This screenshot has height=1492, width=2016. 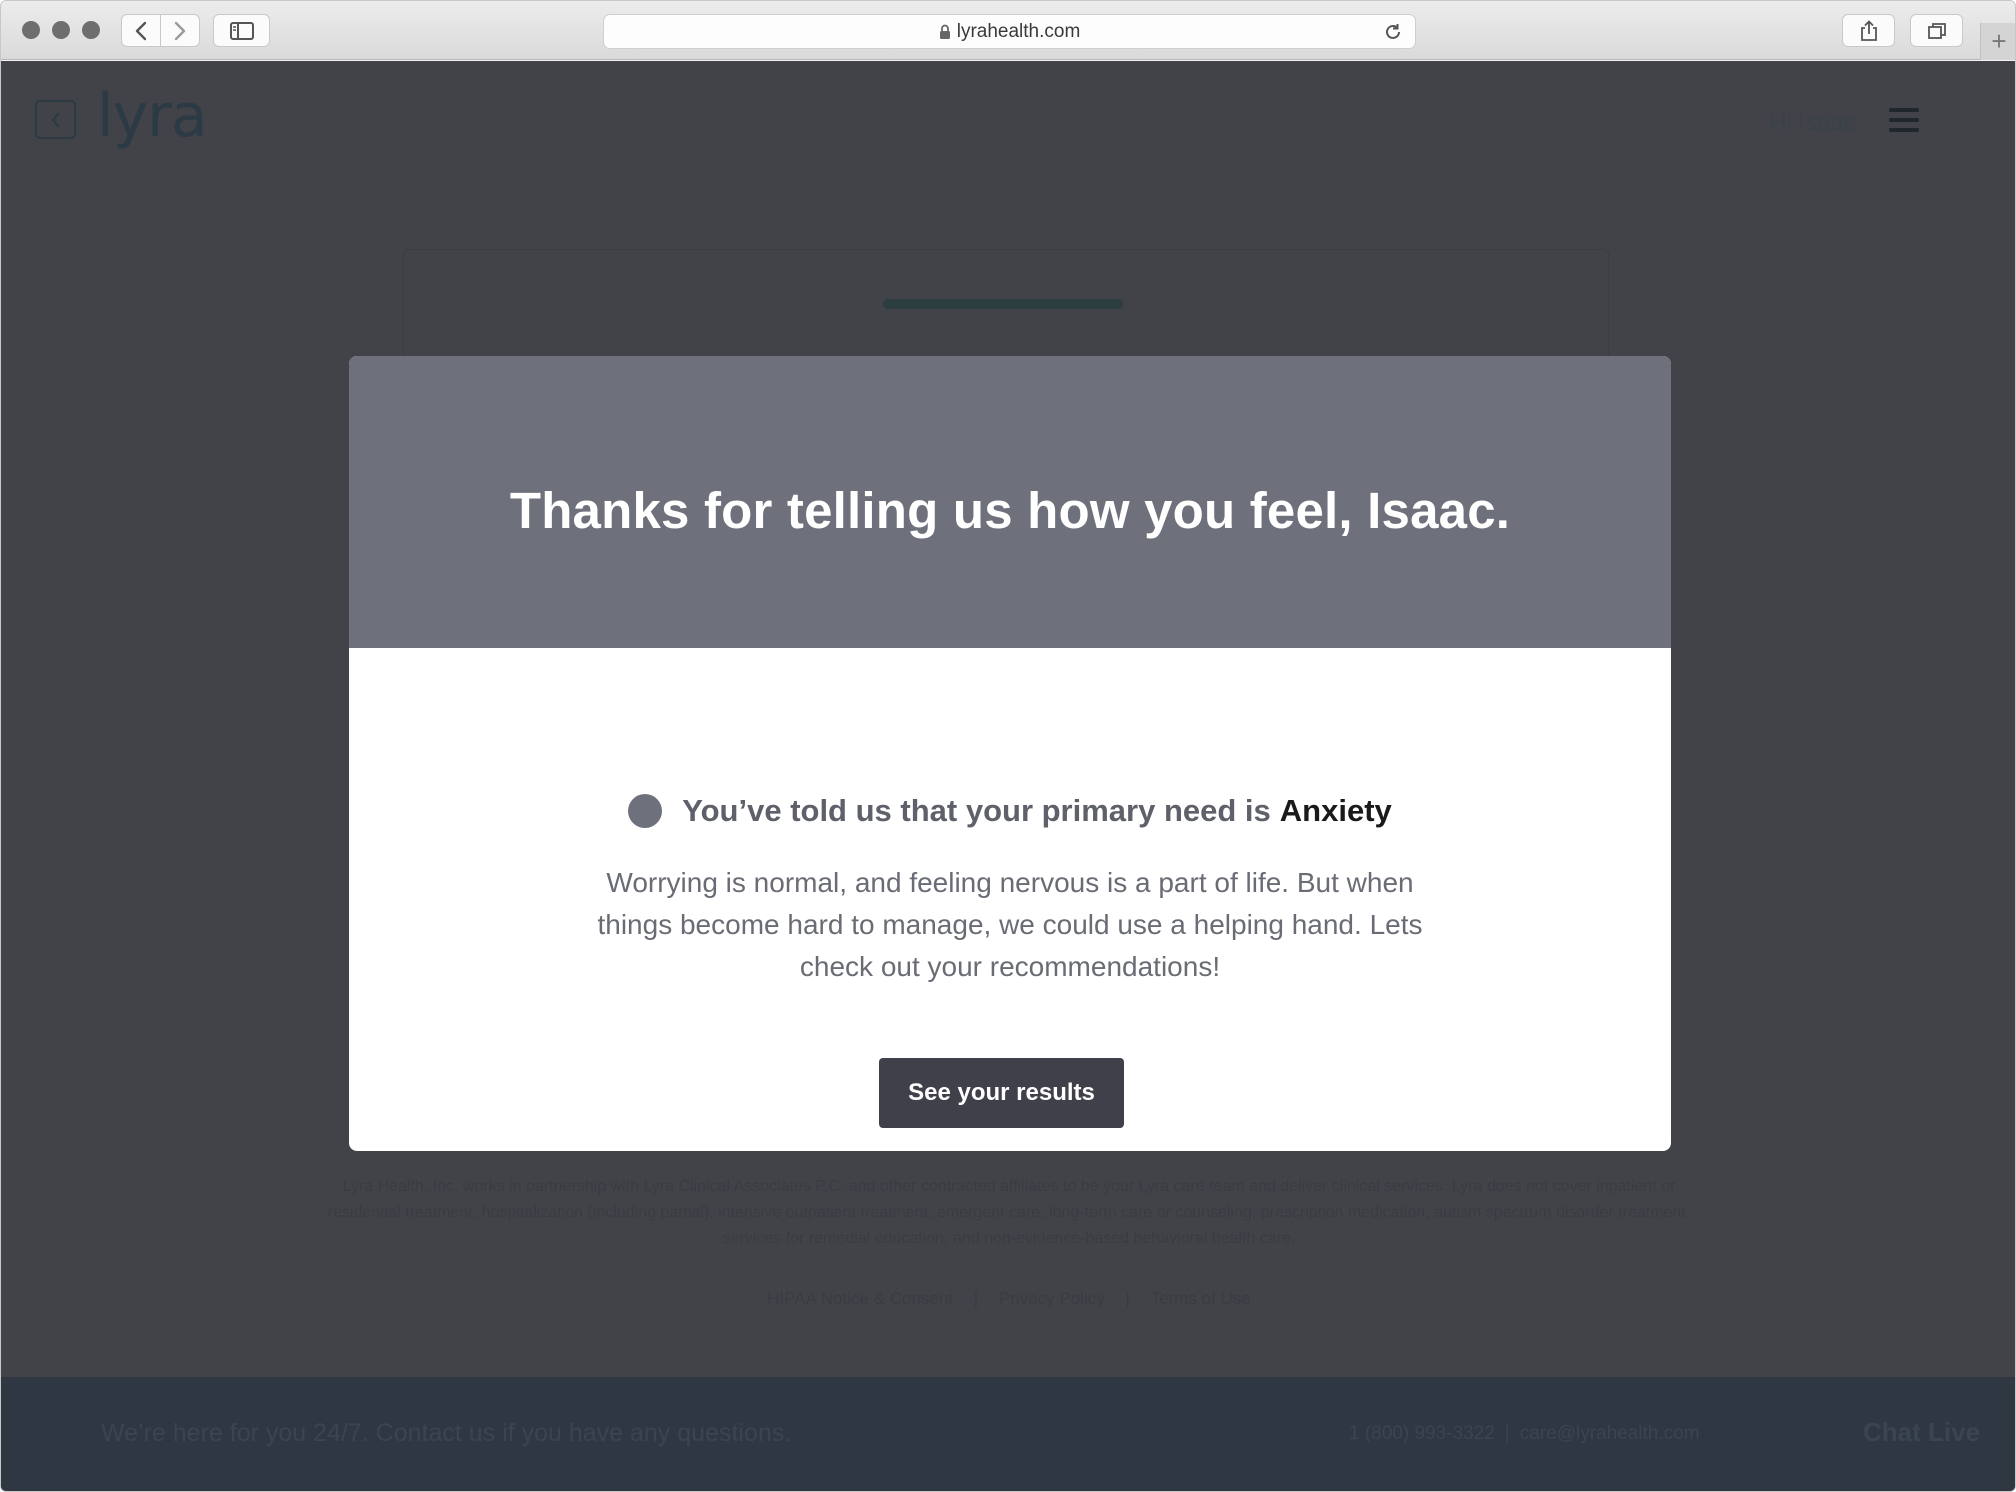 What do you see at coordinates (645, 811) in the screenshot?
I see `need-indicator-icon` at bounding box center [645, 811].